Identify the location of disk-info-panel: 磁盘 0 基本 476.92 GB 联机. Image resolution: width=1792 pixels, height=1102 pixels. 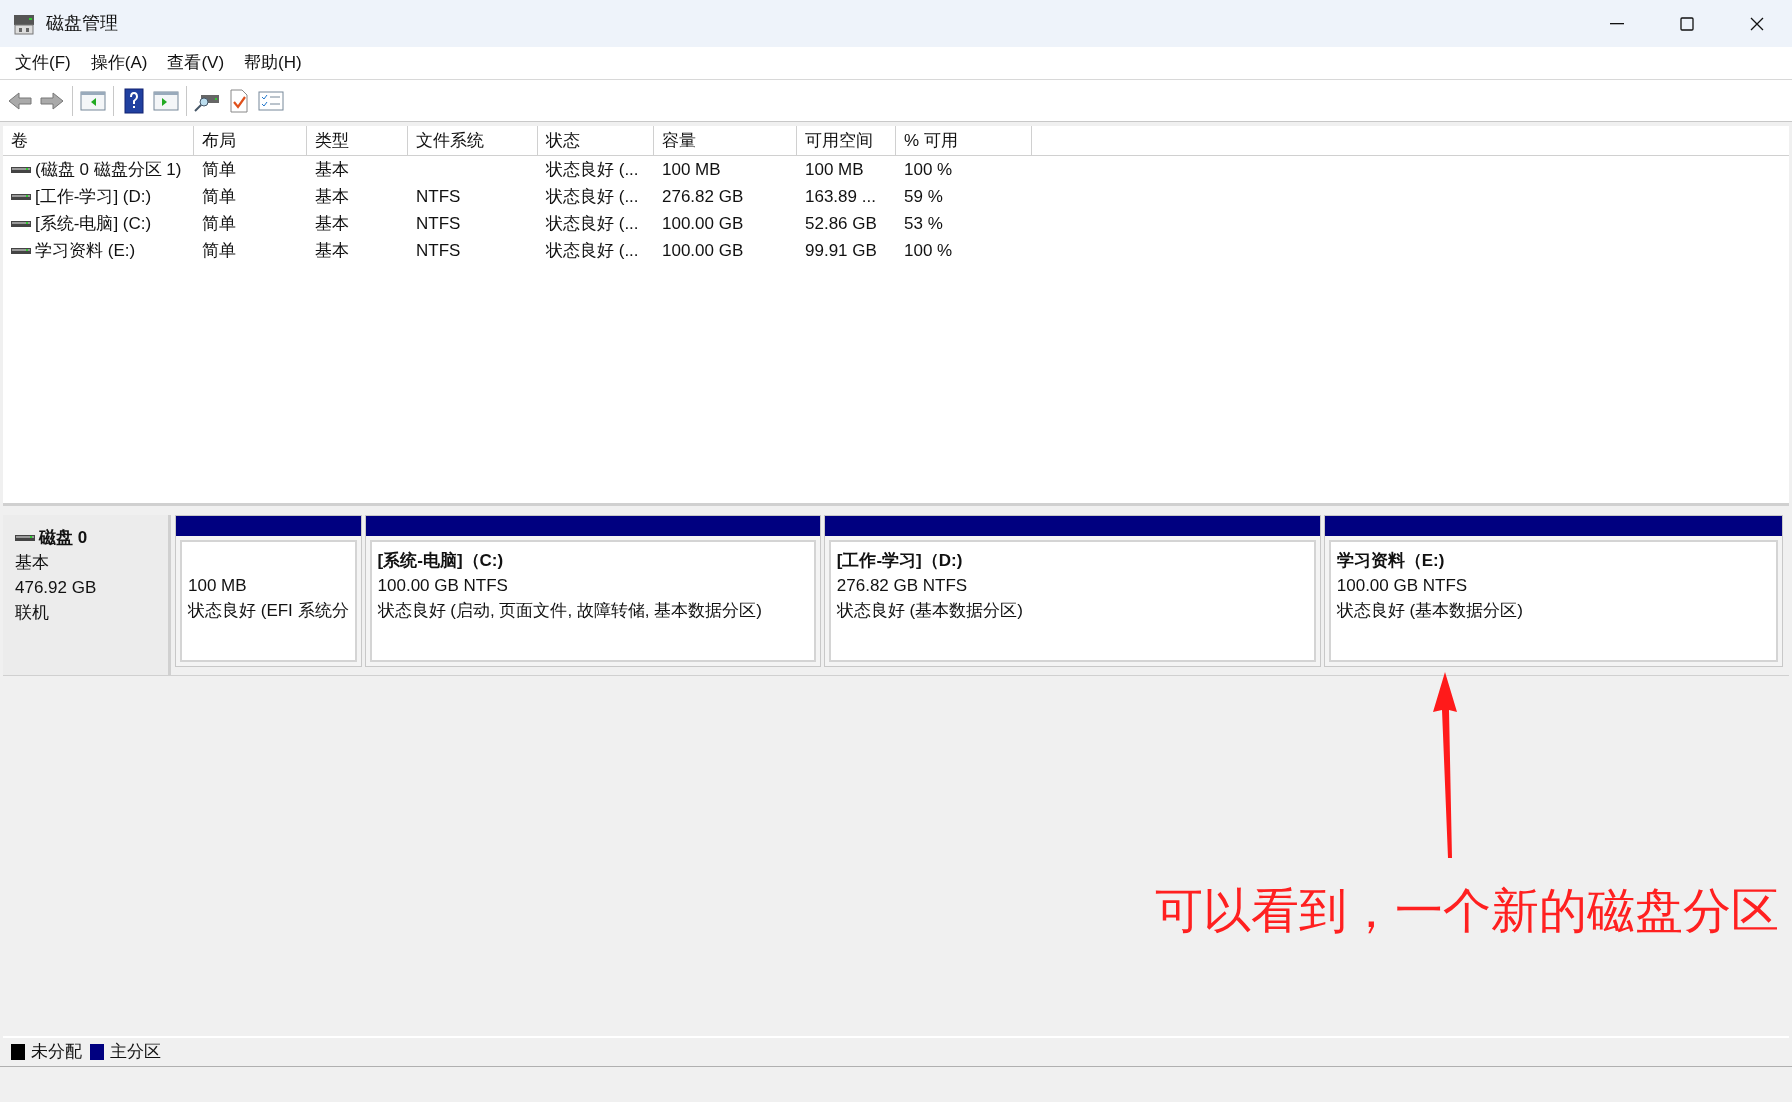
(87, 595).